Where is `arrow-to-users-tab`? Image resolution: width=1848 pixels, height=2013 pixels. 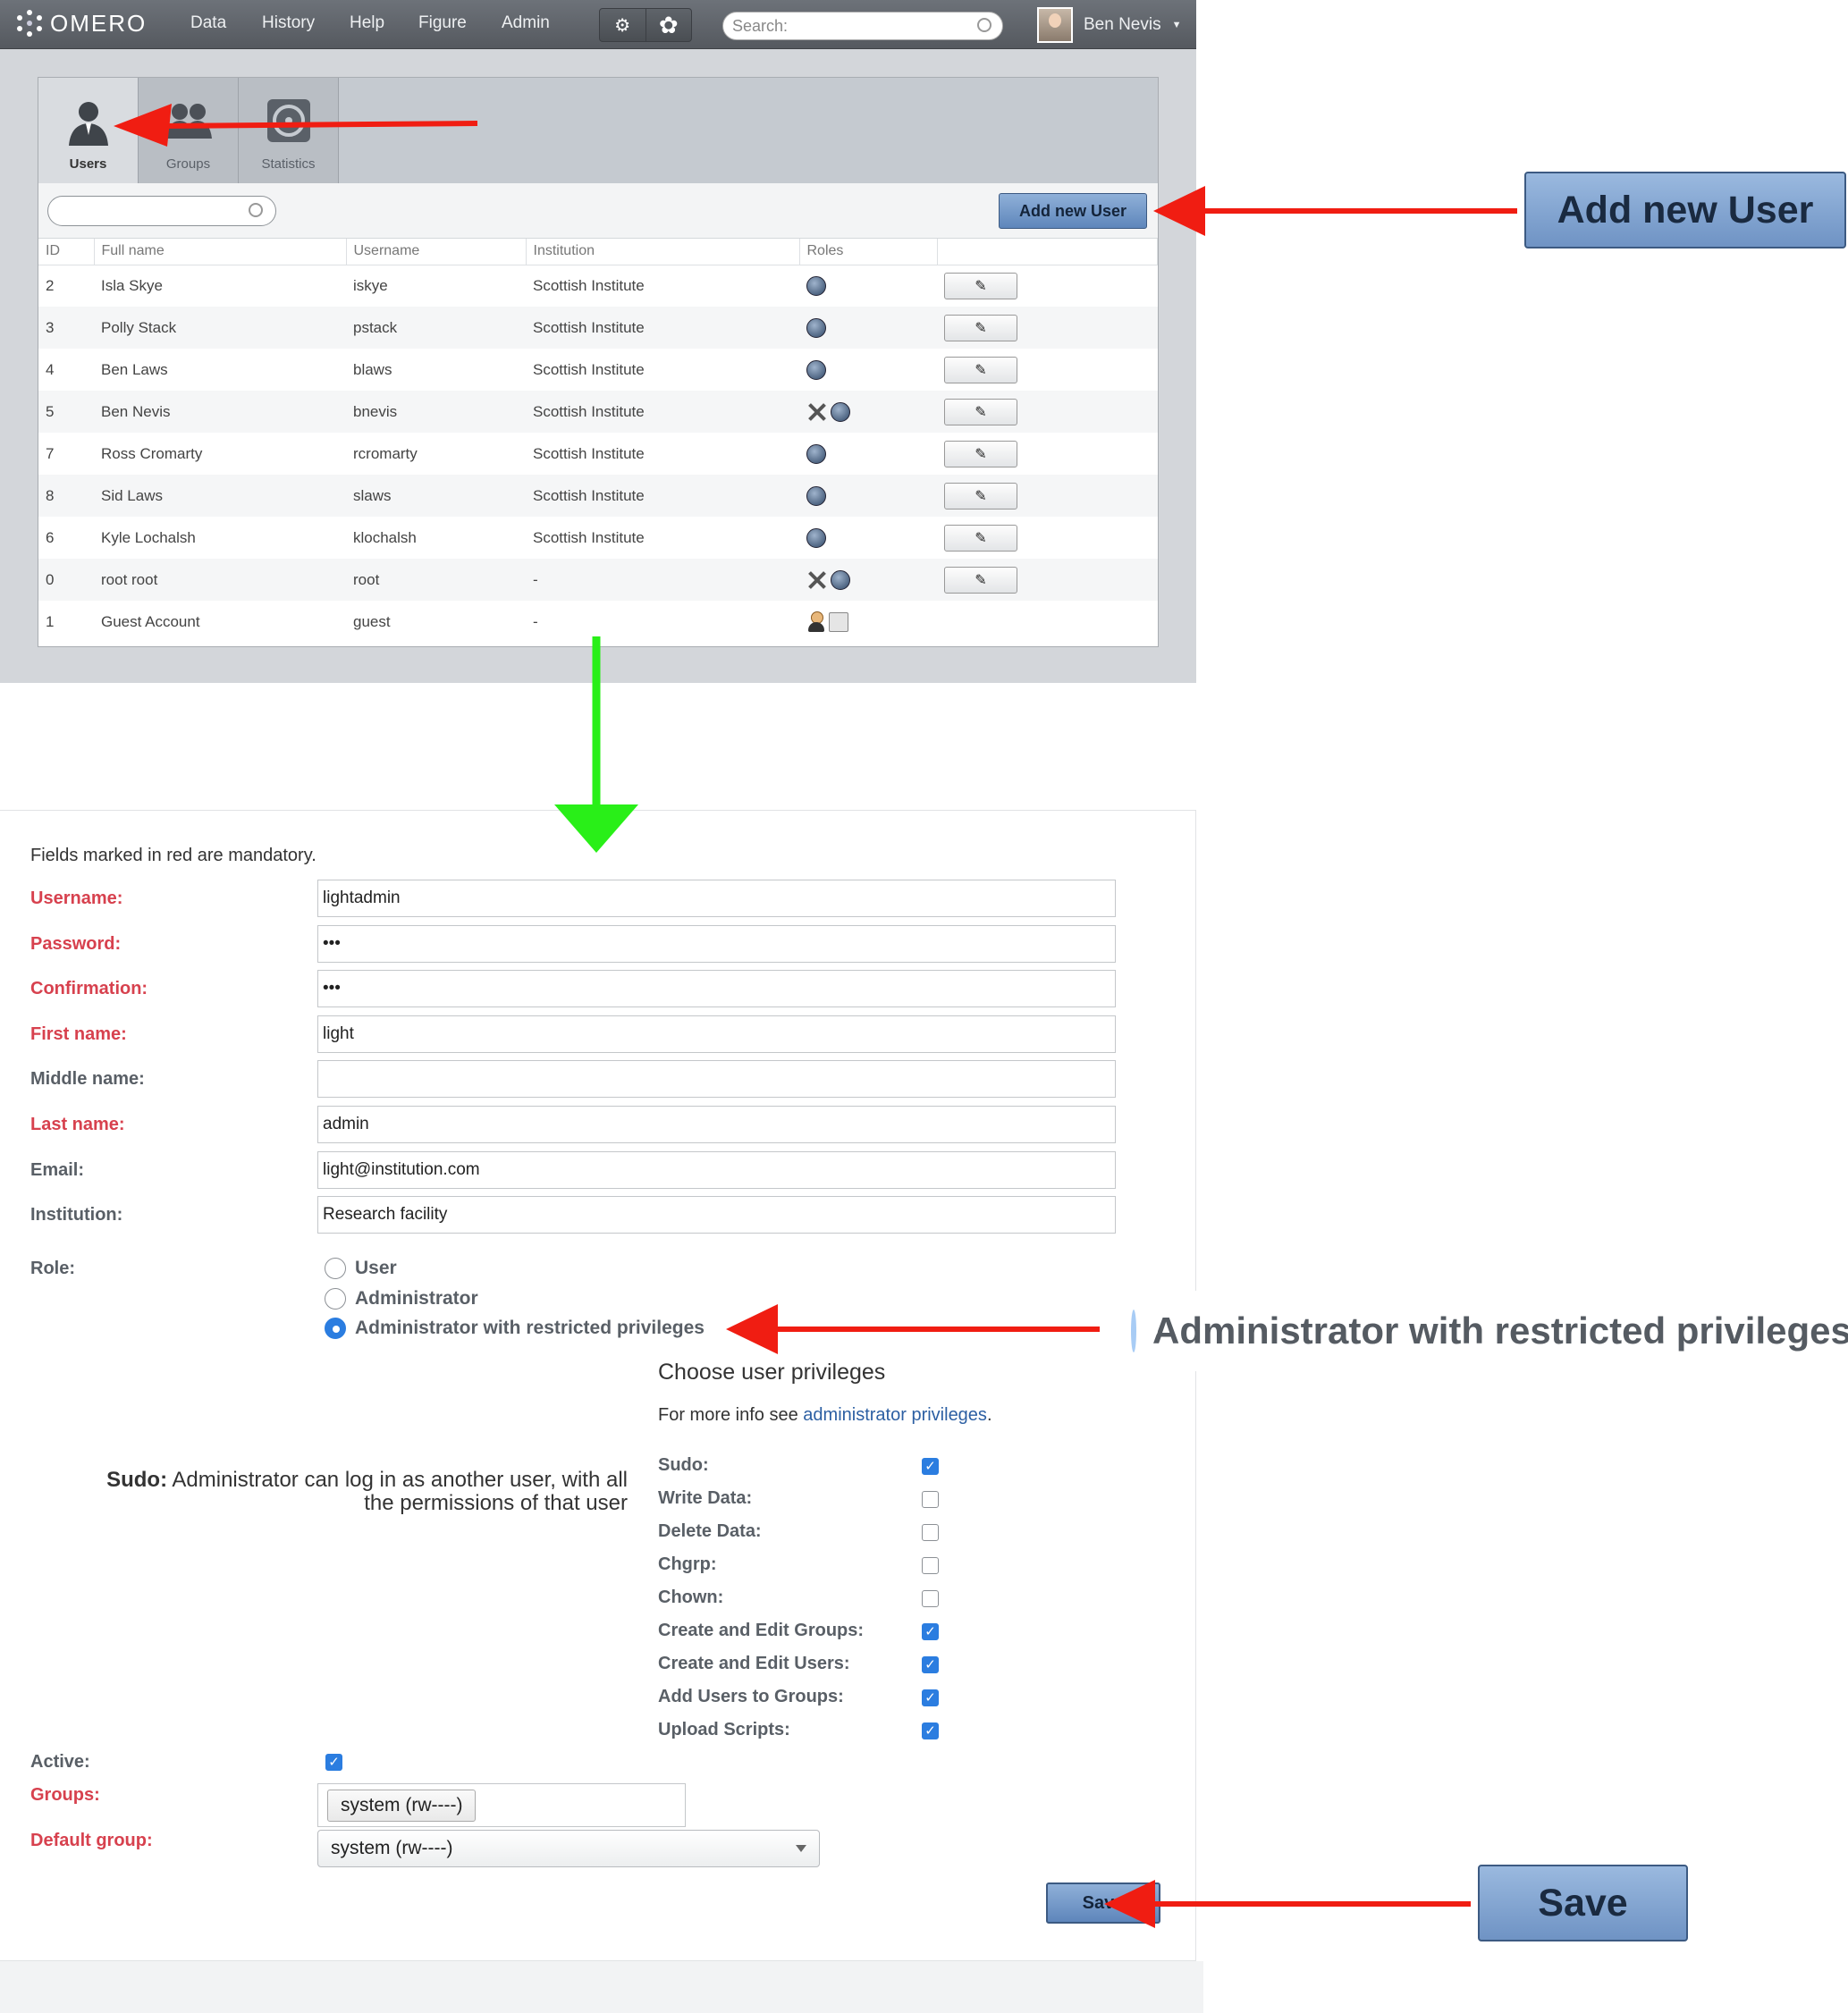 arrow-to-users-tab is located at coordinates (296, 126).